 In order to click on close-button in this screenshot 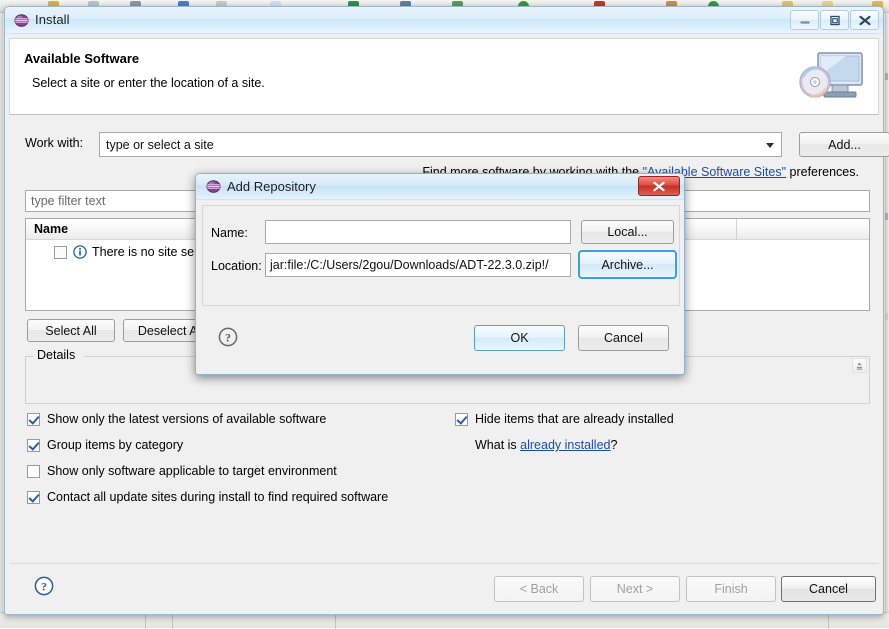, I will do `click(864, 20)`.